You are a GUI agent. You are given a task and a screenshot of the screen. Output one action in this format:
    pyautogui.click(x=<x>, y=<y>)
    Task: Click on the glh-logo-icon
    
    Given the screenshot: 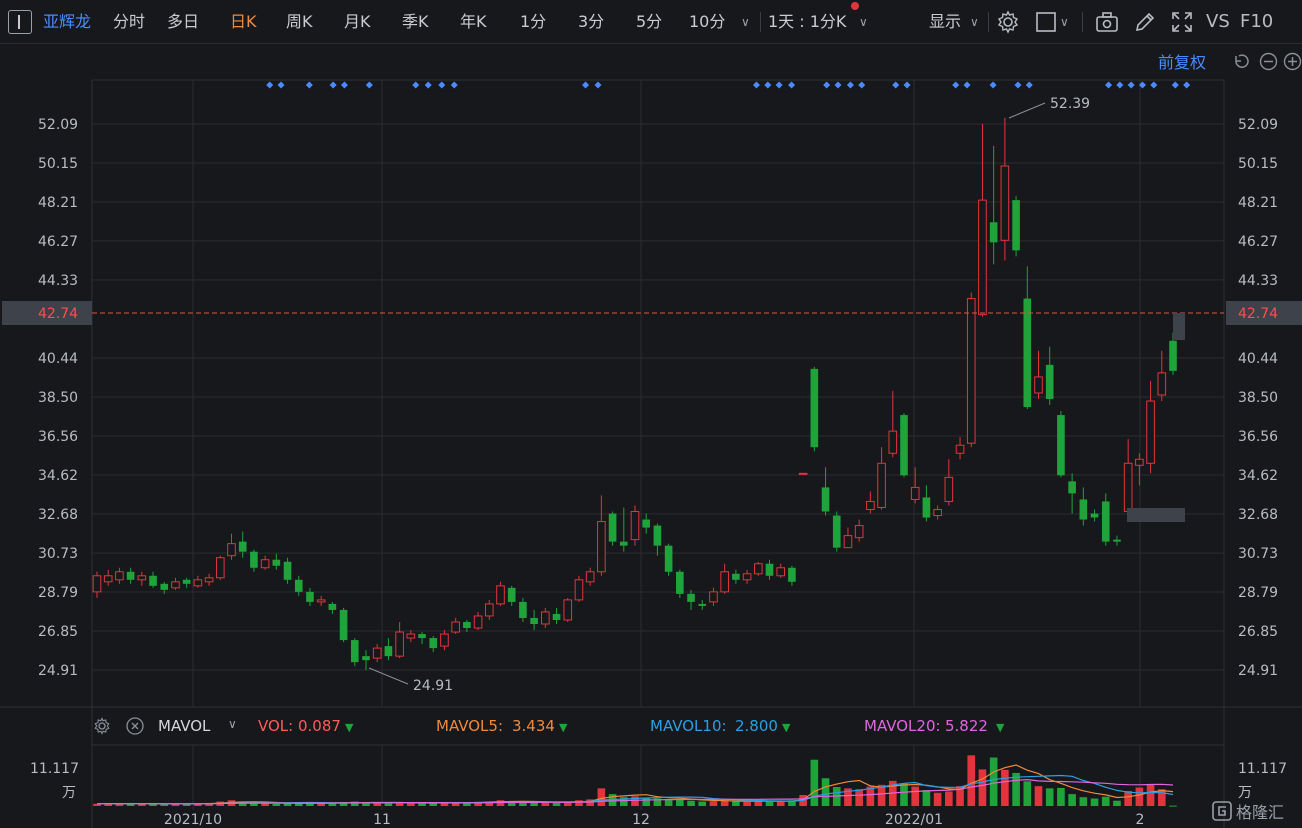 What is the action you would take?
    pyautogui.click(x=1222, y=811)
    